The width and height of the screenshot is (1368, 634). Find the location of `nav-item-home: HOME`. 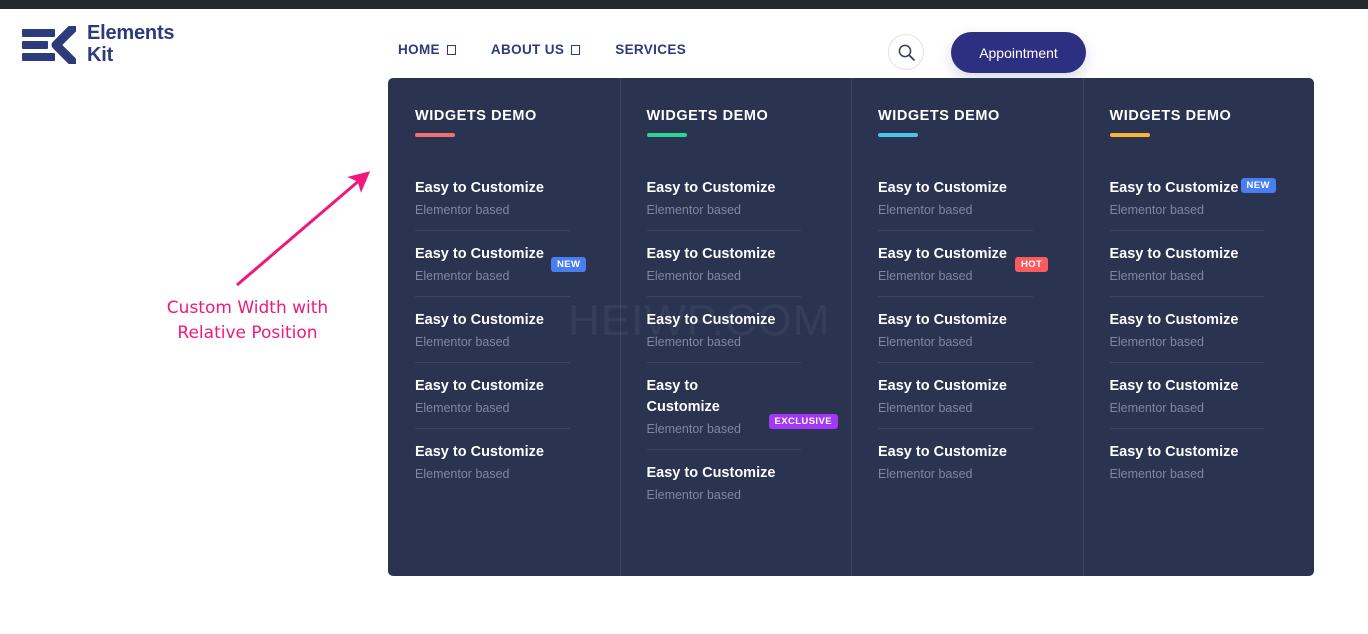

nav-item-home: HOME is located at coordinates (427, 49).